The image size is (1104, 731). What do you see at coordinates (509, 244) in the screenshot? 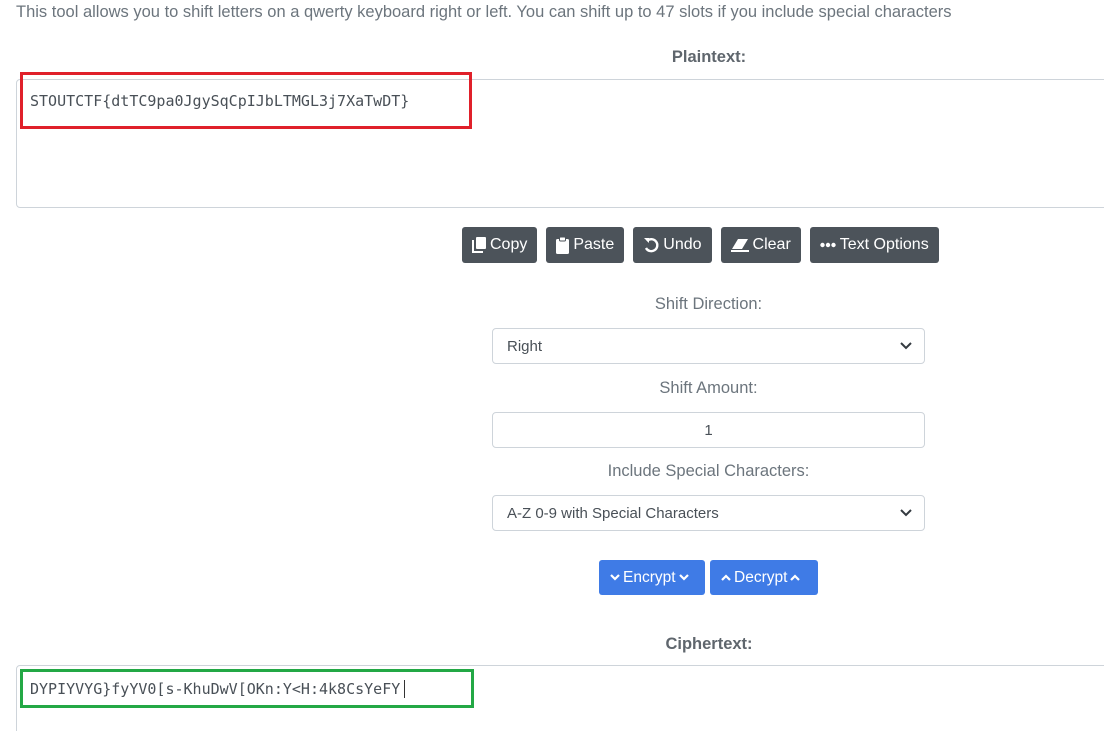
I see `copy-label: Copy` at bounding box center [509, 244].